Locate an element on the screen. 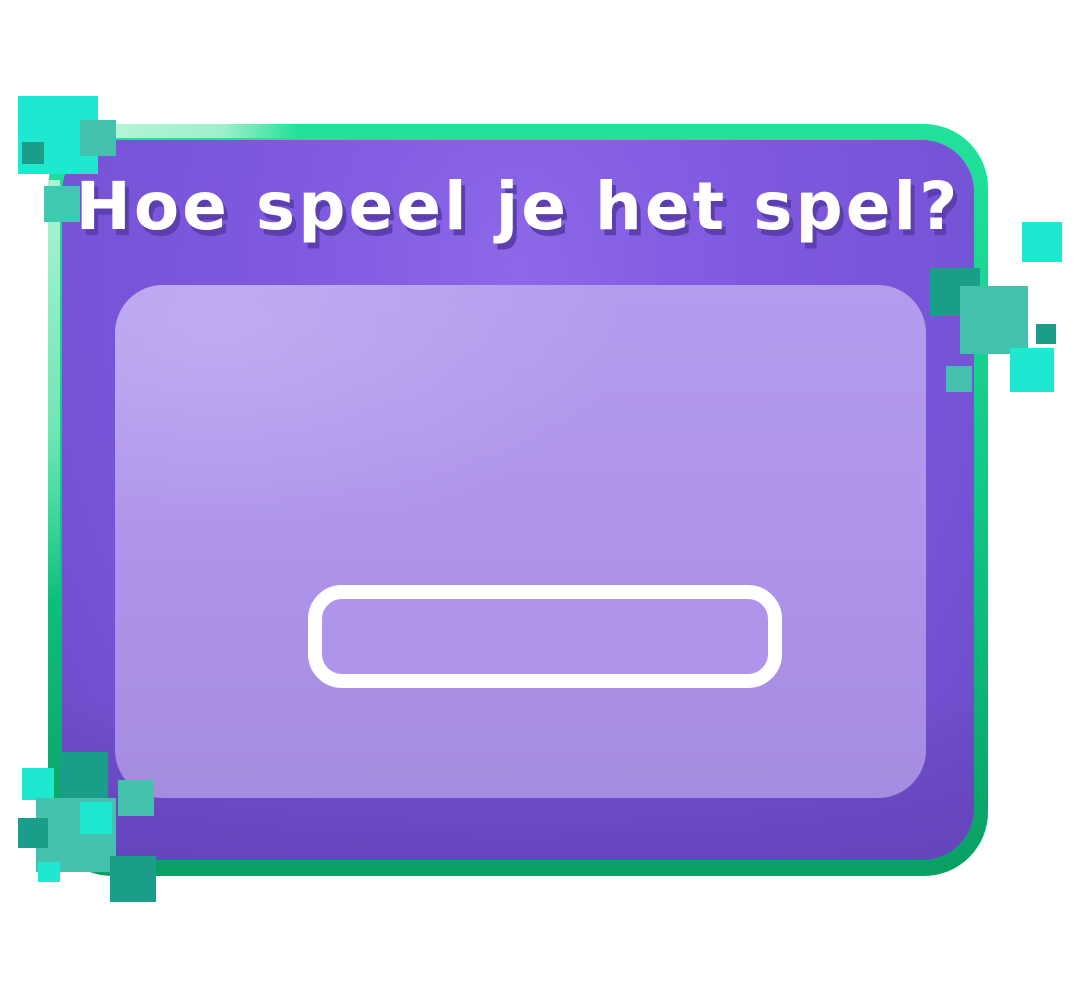  dialog-title: Hoe speel je het spel? is located at coordinates (518, 206).